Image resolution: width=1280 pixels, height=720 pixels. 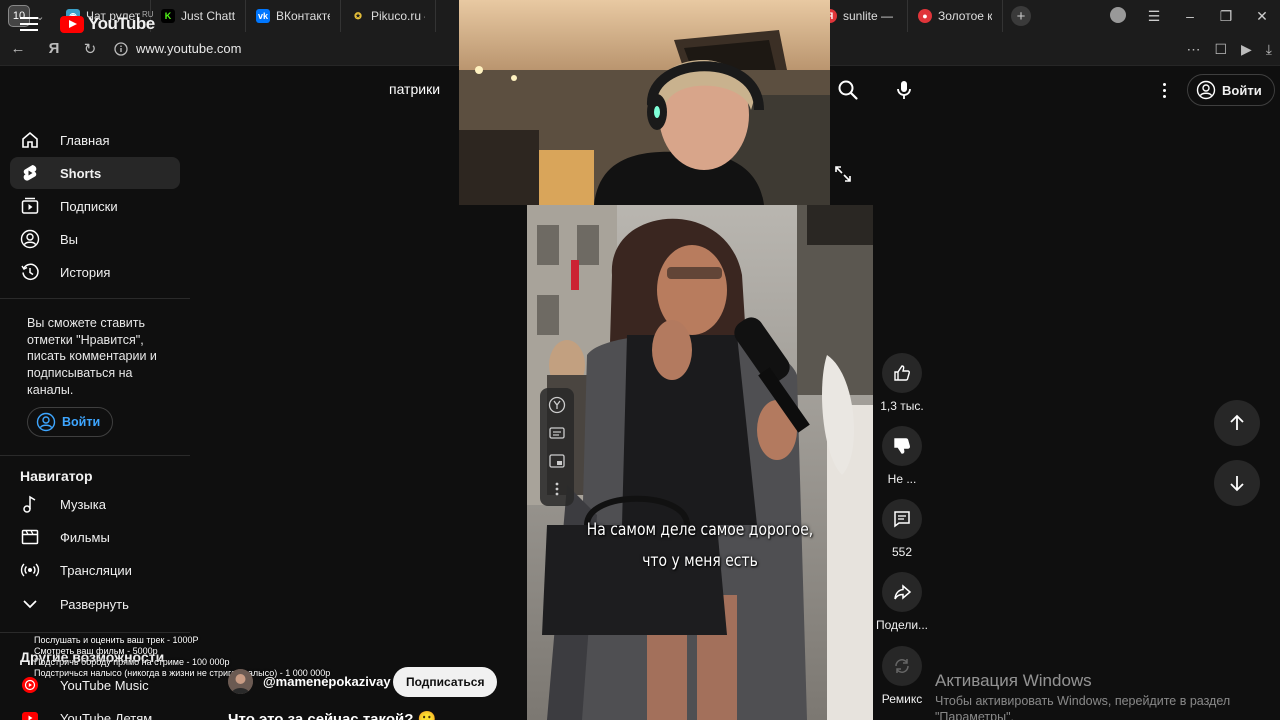 I want to click on search-input: патрики, so click(x=414, y=89).